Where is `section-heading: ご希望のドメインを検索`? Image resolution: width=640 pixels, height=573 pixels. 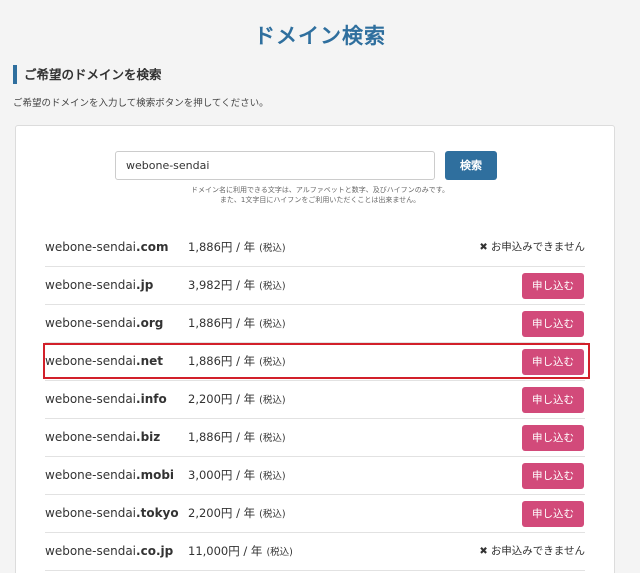
section-heading: ご希望のドメインを検索 is located at coordinates (87, 74).